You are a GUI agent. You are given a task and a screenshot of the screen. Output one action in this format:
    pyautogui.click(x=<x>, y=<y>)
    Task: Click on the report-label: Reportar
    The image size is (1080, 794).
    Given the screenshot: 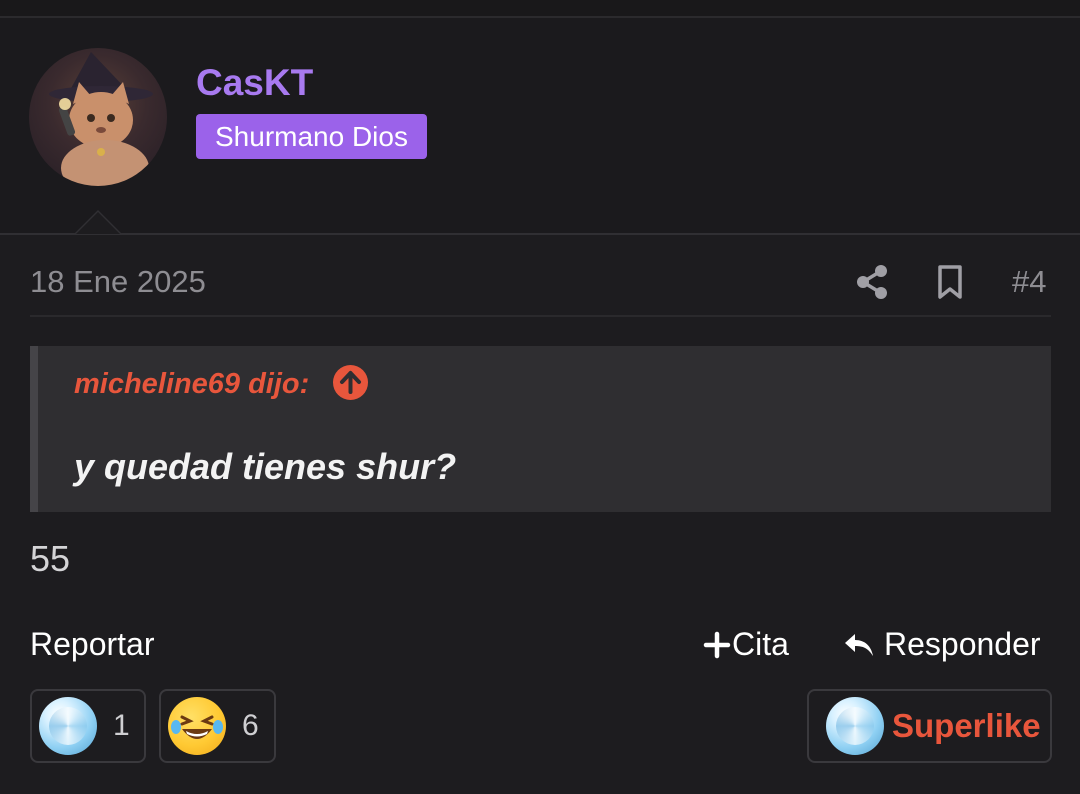 What is the action you would take?
    pyautogui.click(x=92, y=644)
    